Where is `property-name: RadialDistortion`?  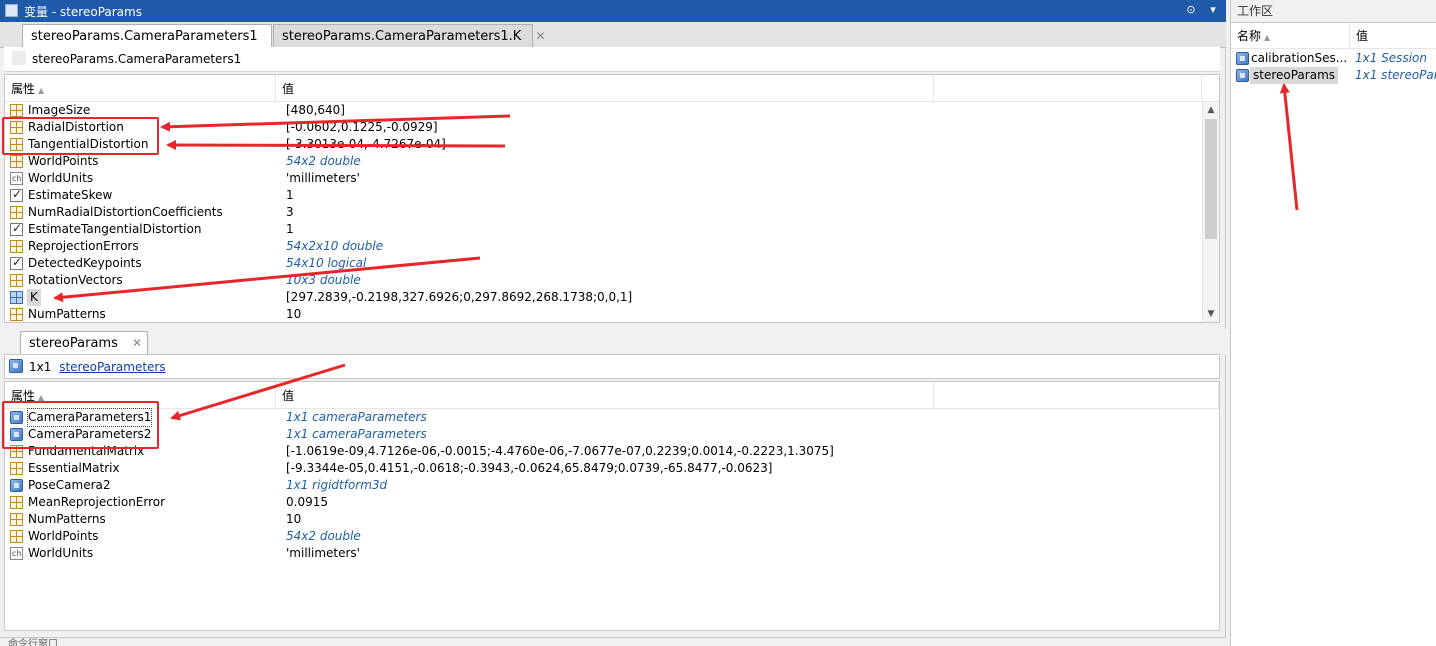 property-name: RadialDistortion is located at coordinates (76, 127).